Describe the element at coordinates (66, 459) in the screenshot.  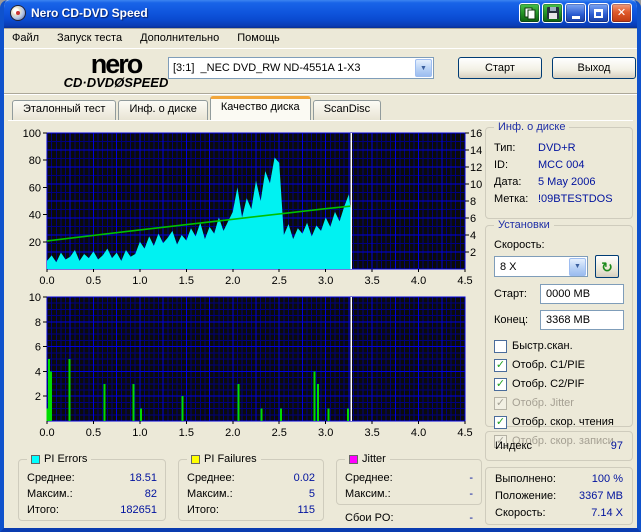
I see `stat-title: PI Errors` at that location.